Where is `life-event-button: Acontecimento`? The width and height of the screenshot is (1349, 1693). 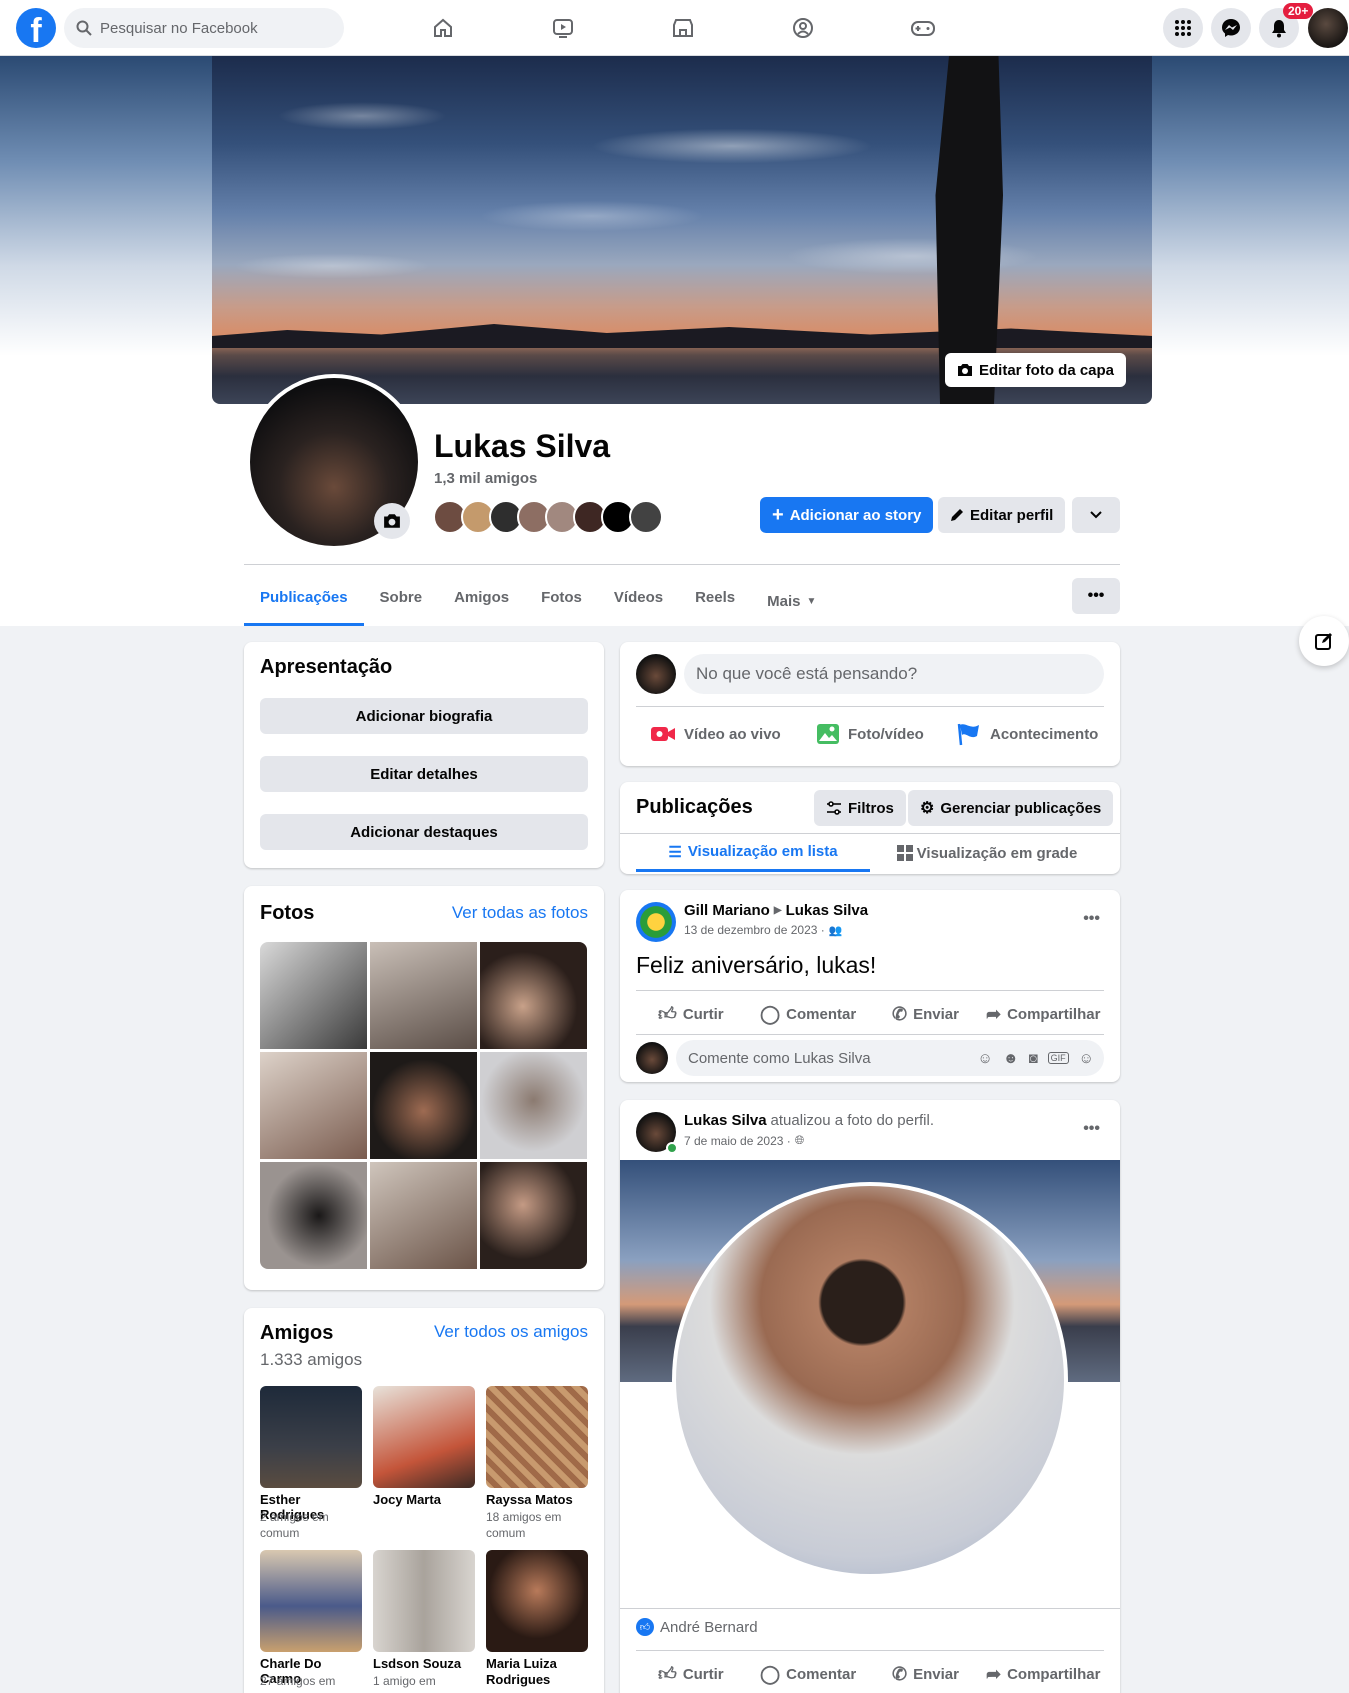
life-event-button: Acontecimento is located at coordinates (1027, 734).